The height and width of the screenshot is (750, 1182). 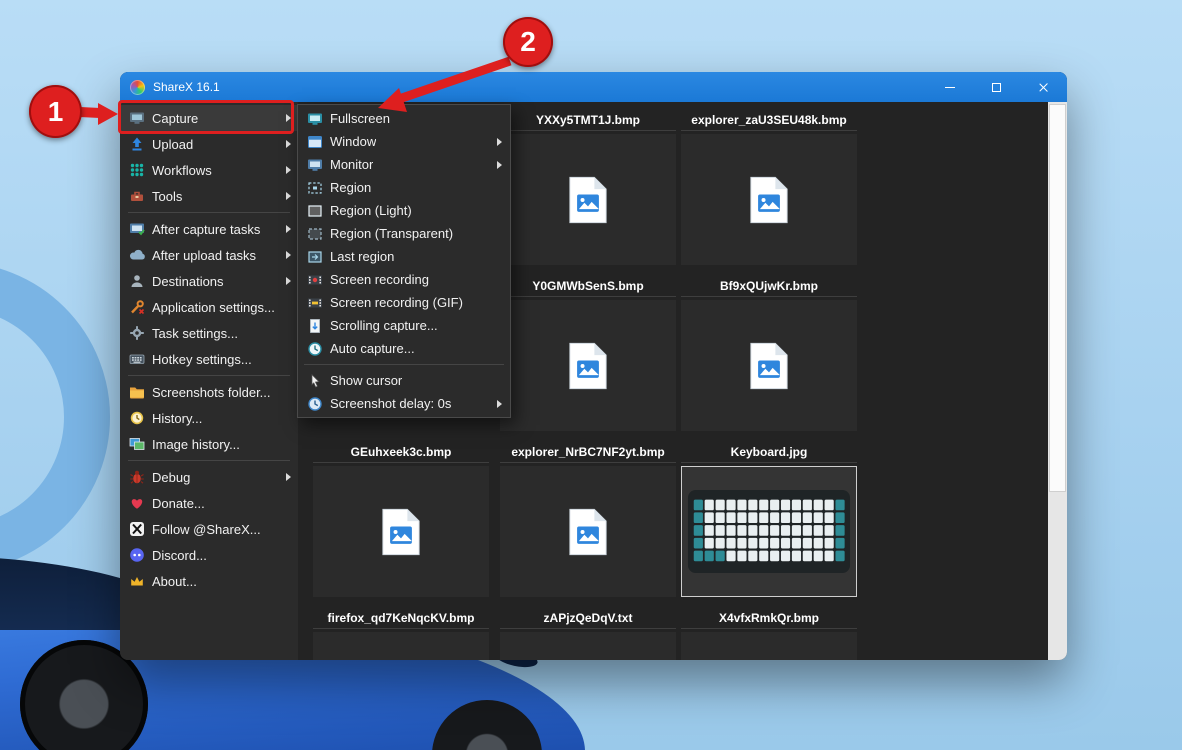 What do you see at coordinates (769, 188) in the screenshot?
I see `thumbnail-explorer-zau3seu48k-bmp: explorer_zaU3SEU48k.bmp` at bounding box center [769, 188].